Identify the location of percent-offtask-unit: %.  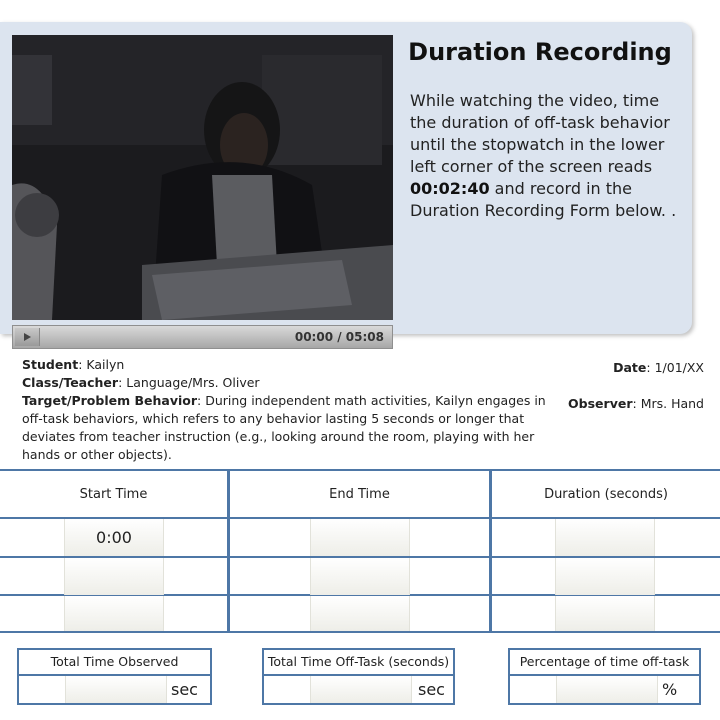
(670, 689).